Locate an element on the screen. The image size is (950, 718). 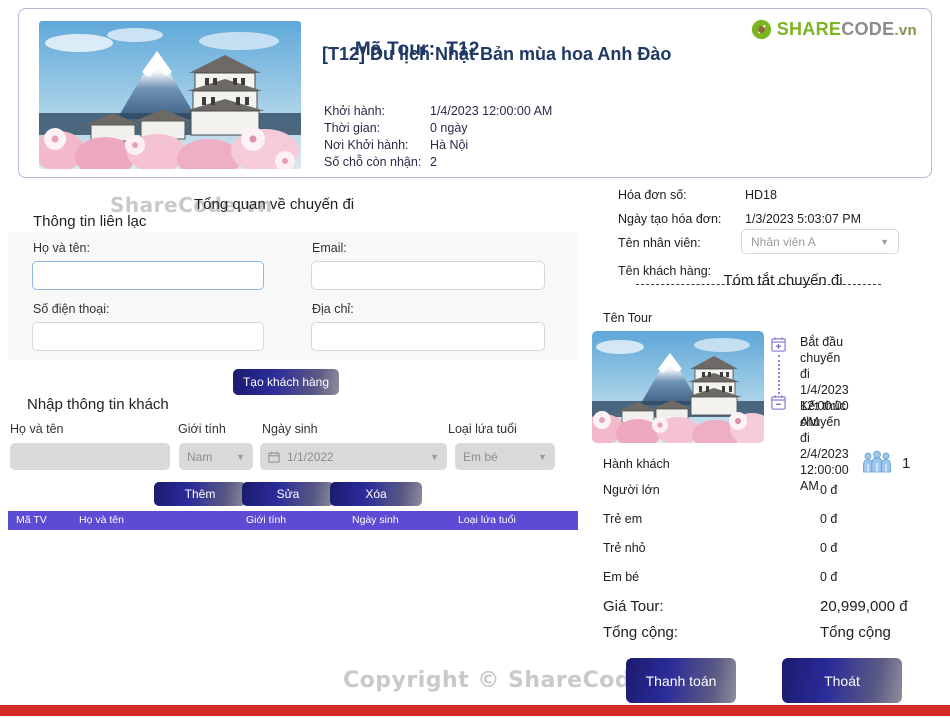
select-guest-gender: Nam ▼ is located at coordinates (216, 456).